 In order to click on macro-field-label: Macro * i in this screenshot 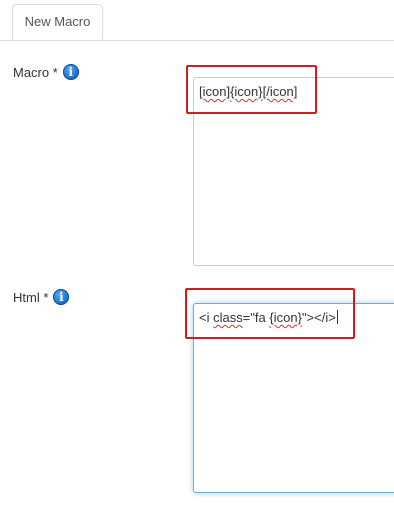, I will do `click(46, 72)`.